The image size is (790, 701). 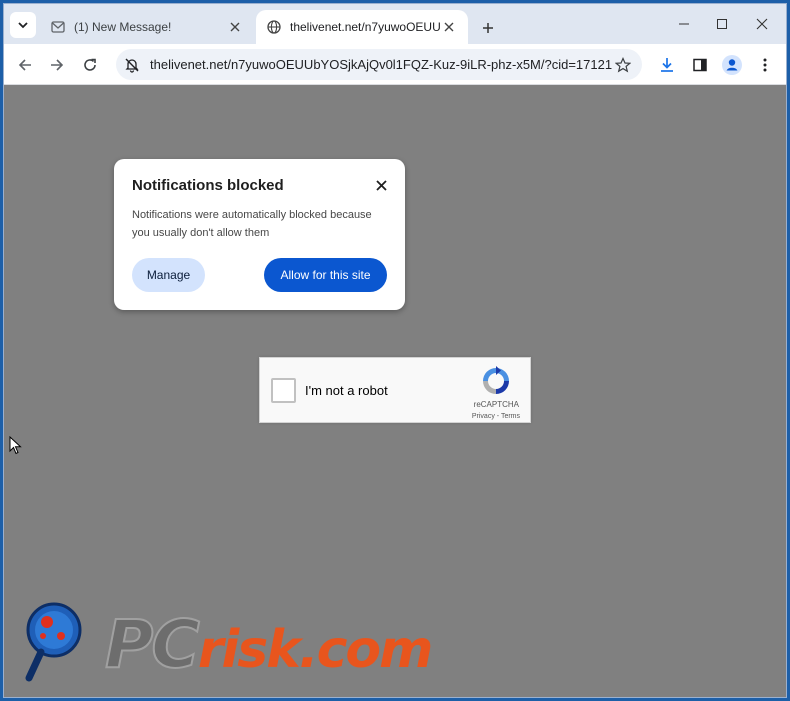 I want to click on site-info-button, so click(x=132, y=65).